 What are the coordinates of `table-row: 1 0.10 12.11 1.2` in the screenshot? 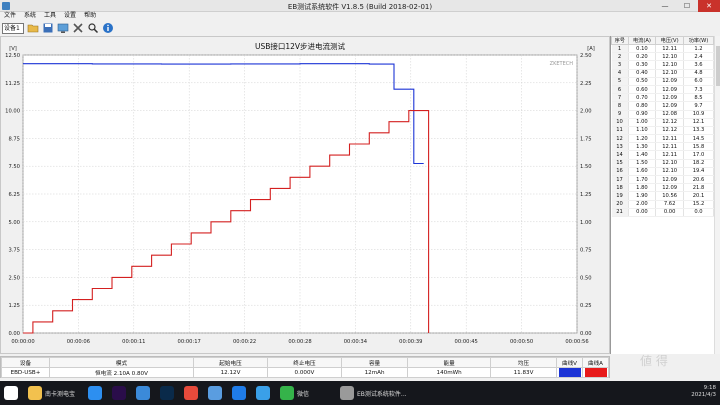 It's located at (663, 49).